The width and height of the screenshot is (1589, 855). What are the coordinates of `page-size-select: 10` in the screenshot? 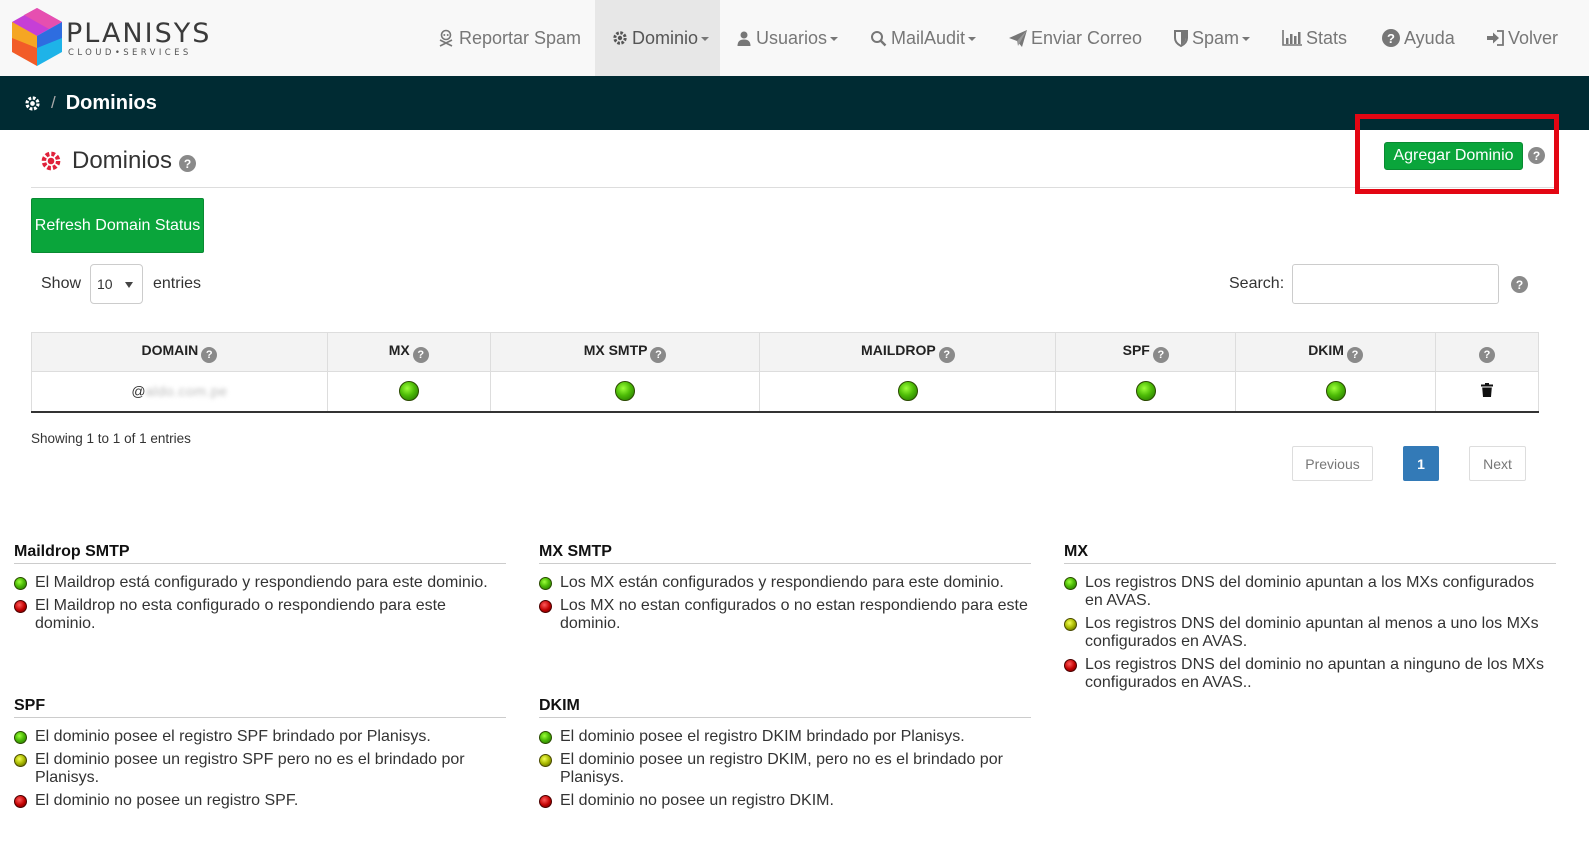 It's located at (116, 284).